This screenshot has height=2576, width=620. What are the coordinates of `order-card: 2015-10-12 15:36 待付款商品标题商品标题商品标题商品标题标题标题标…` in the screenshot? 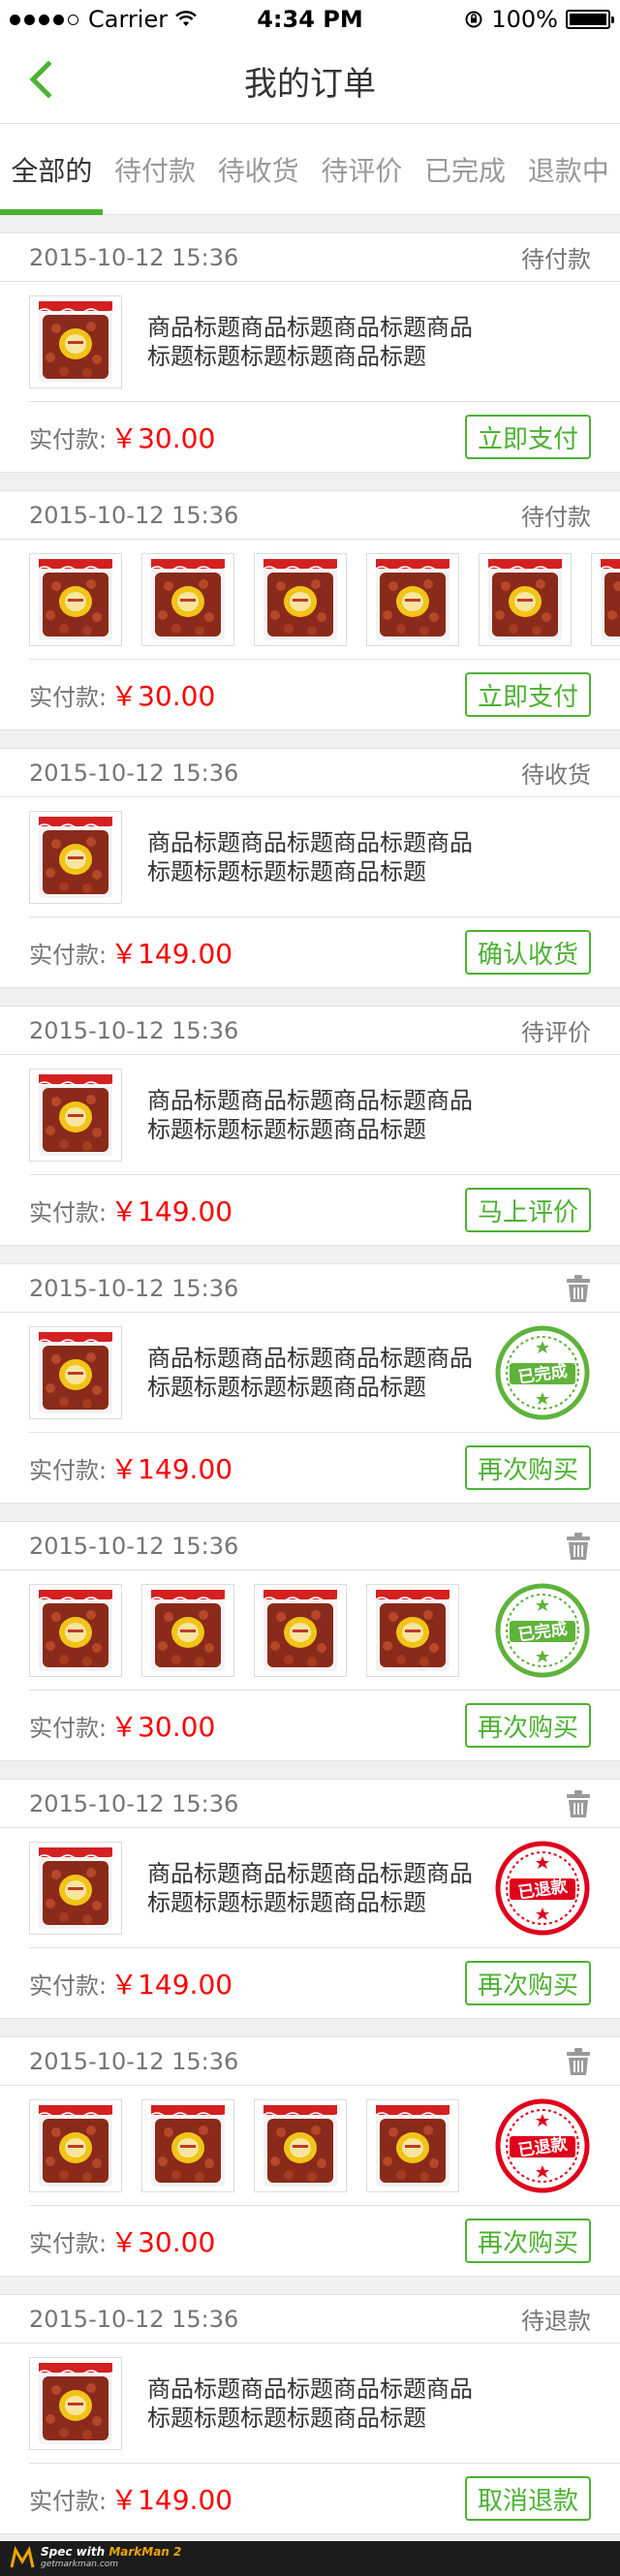 It's located at (310, 353).